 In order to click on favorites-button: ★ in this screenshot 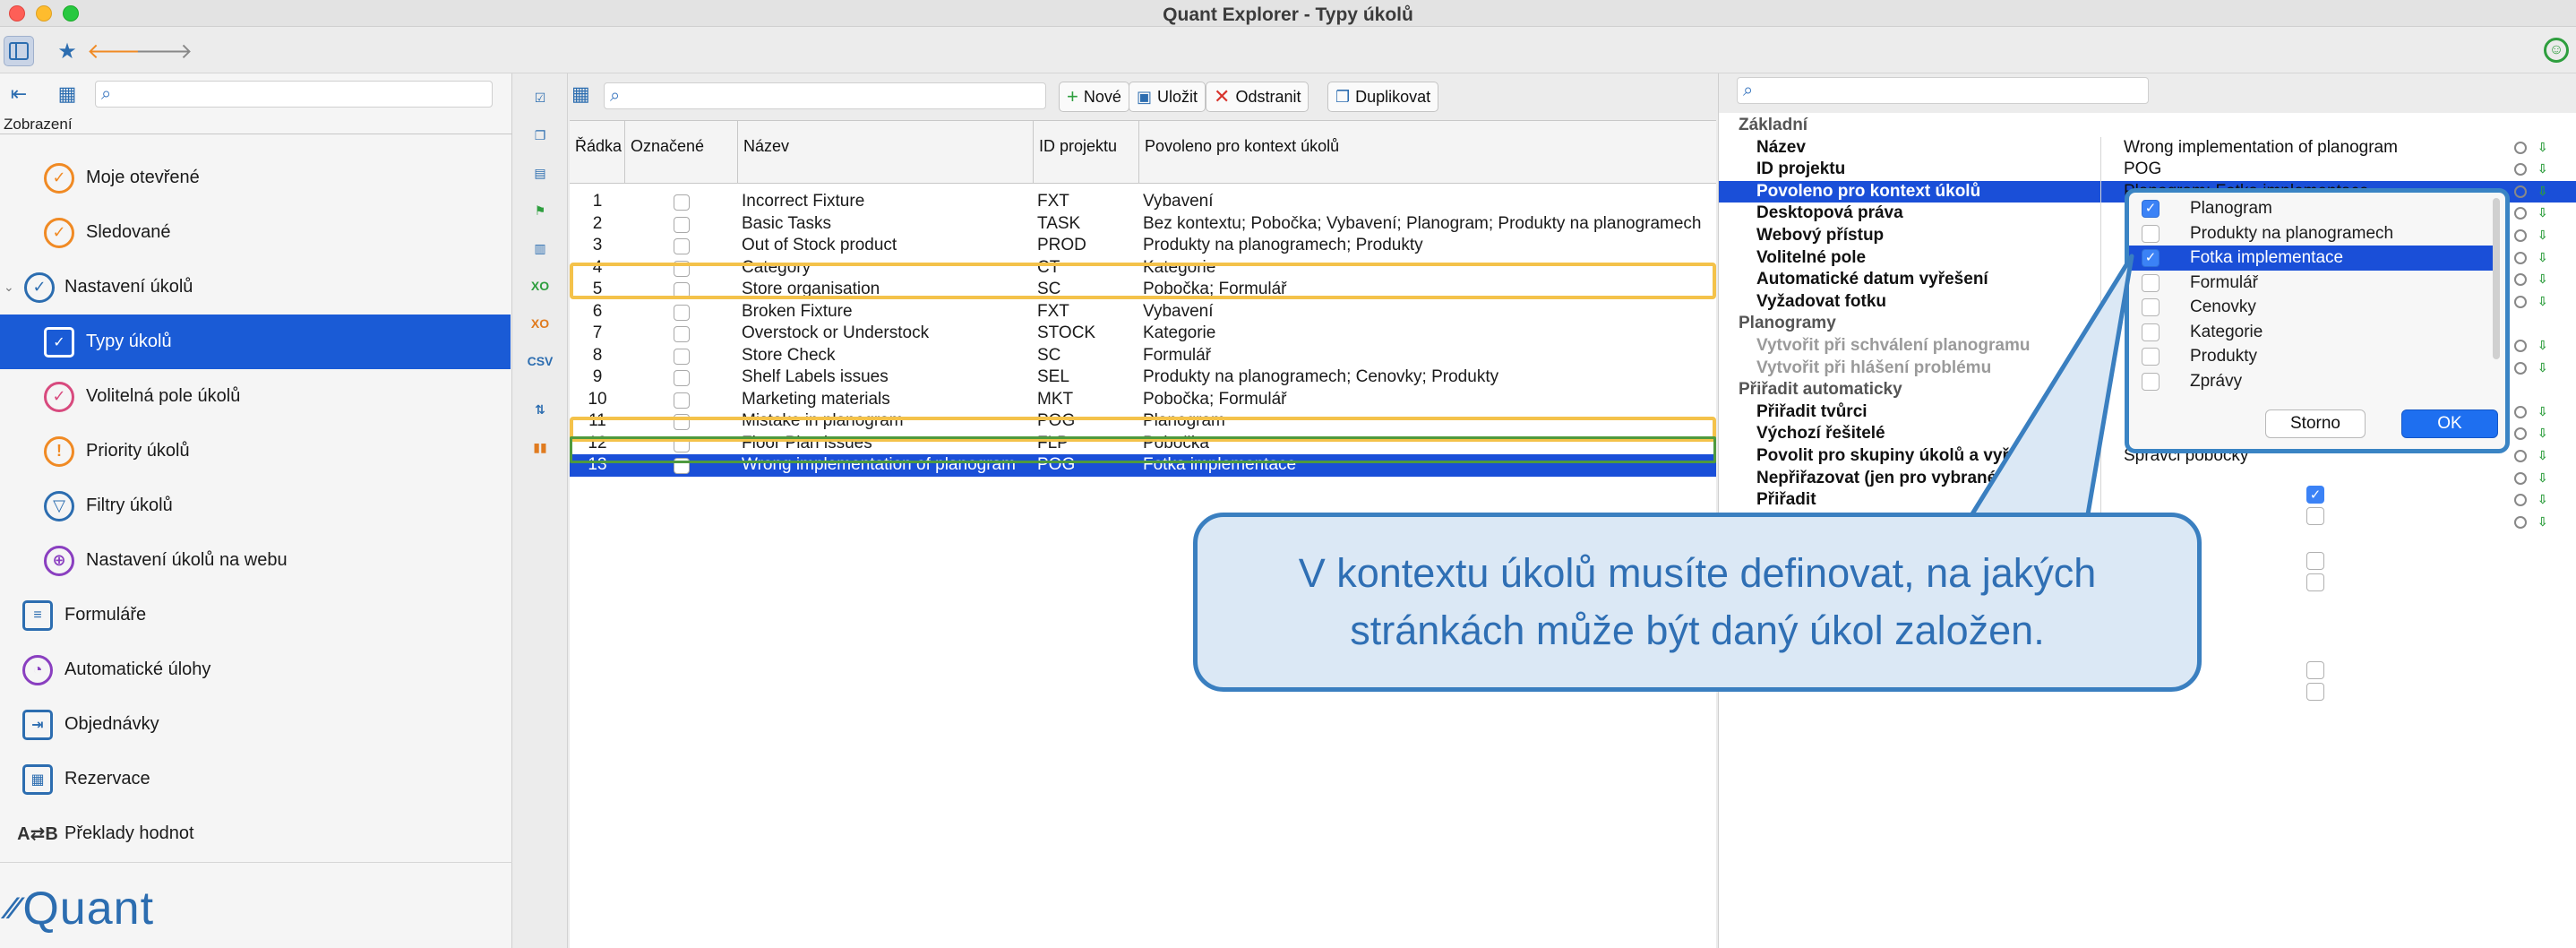, I will do `click(67, 51)`.